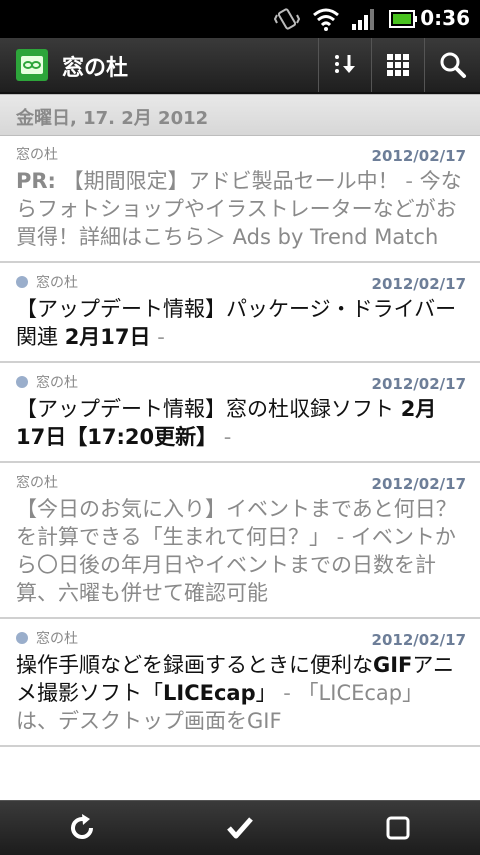  Describe the element at coordinates (403, 19) in the screenshot. I see `battery-icon` at that location.